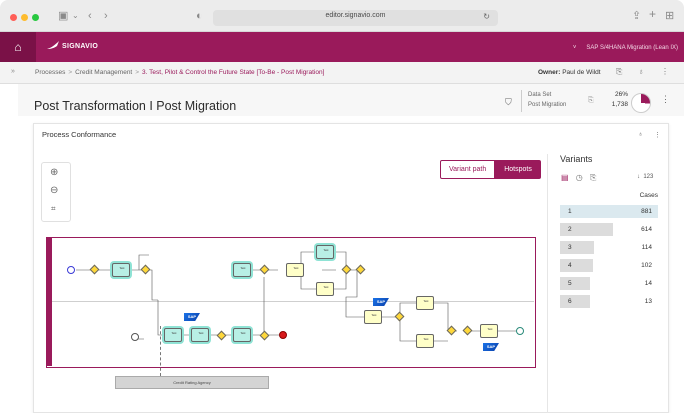 This screenshot has height=413, width=684. I want to click on reload-icon: ↻, so click(486, 16).